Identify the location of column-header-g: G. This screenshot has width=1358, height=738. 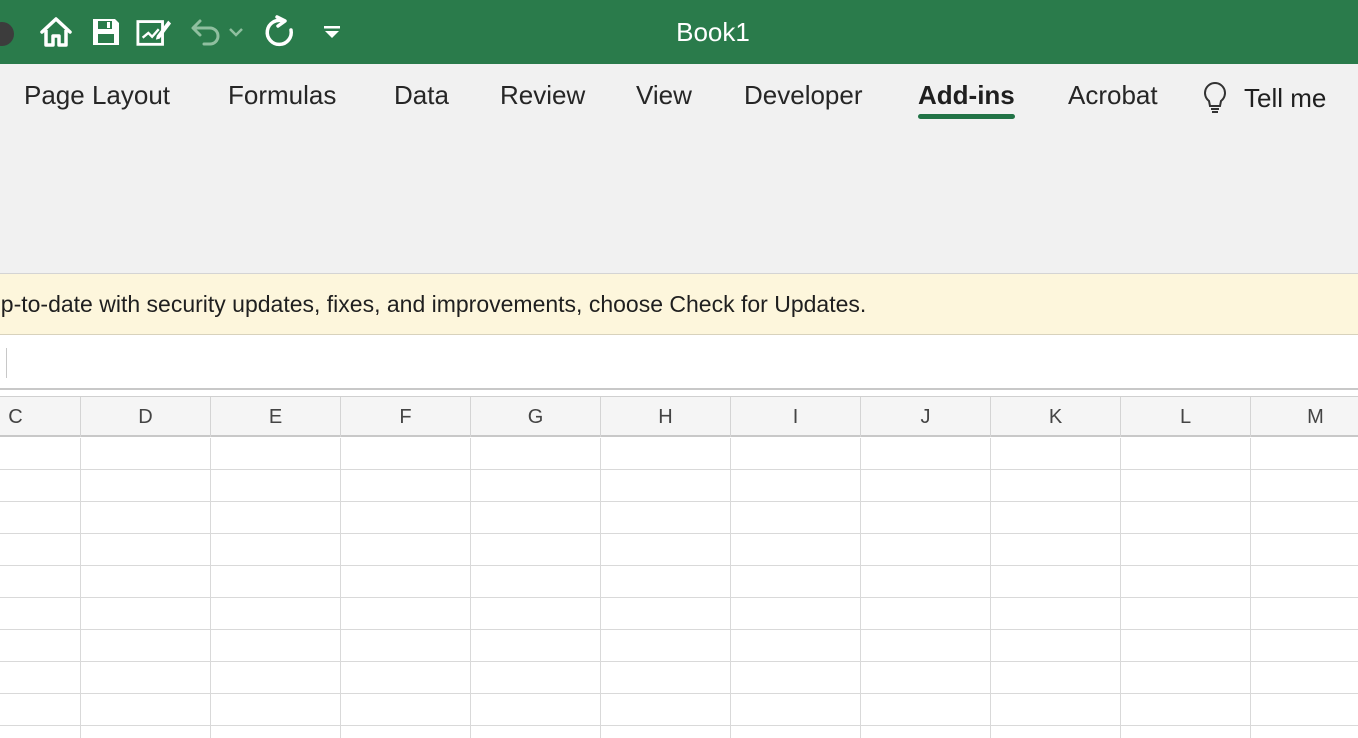
(536, 417).